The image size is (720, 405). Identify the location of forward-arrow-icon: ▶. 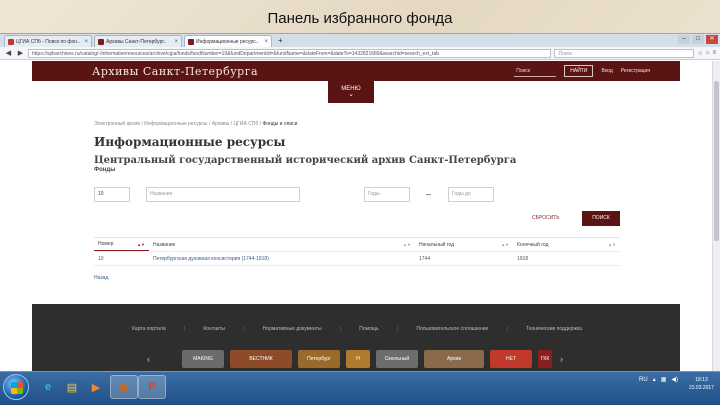
(20, 53).